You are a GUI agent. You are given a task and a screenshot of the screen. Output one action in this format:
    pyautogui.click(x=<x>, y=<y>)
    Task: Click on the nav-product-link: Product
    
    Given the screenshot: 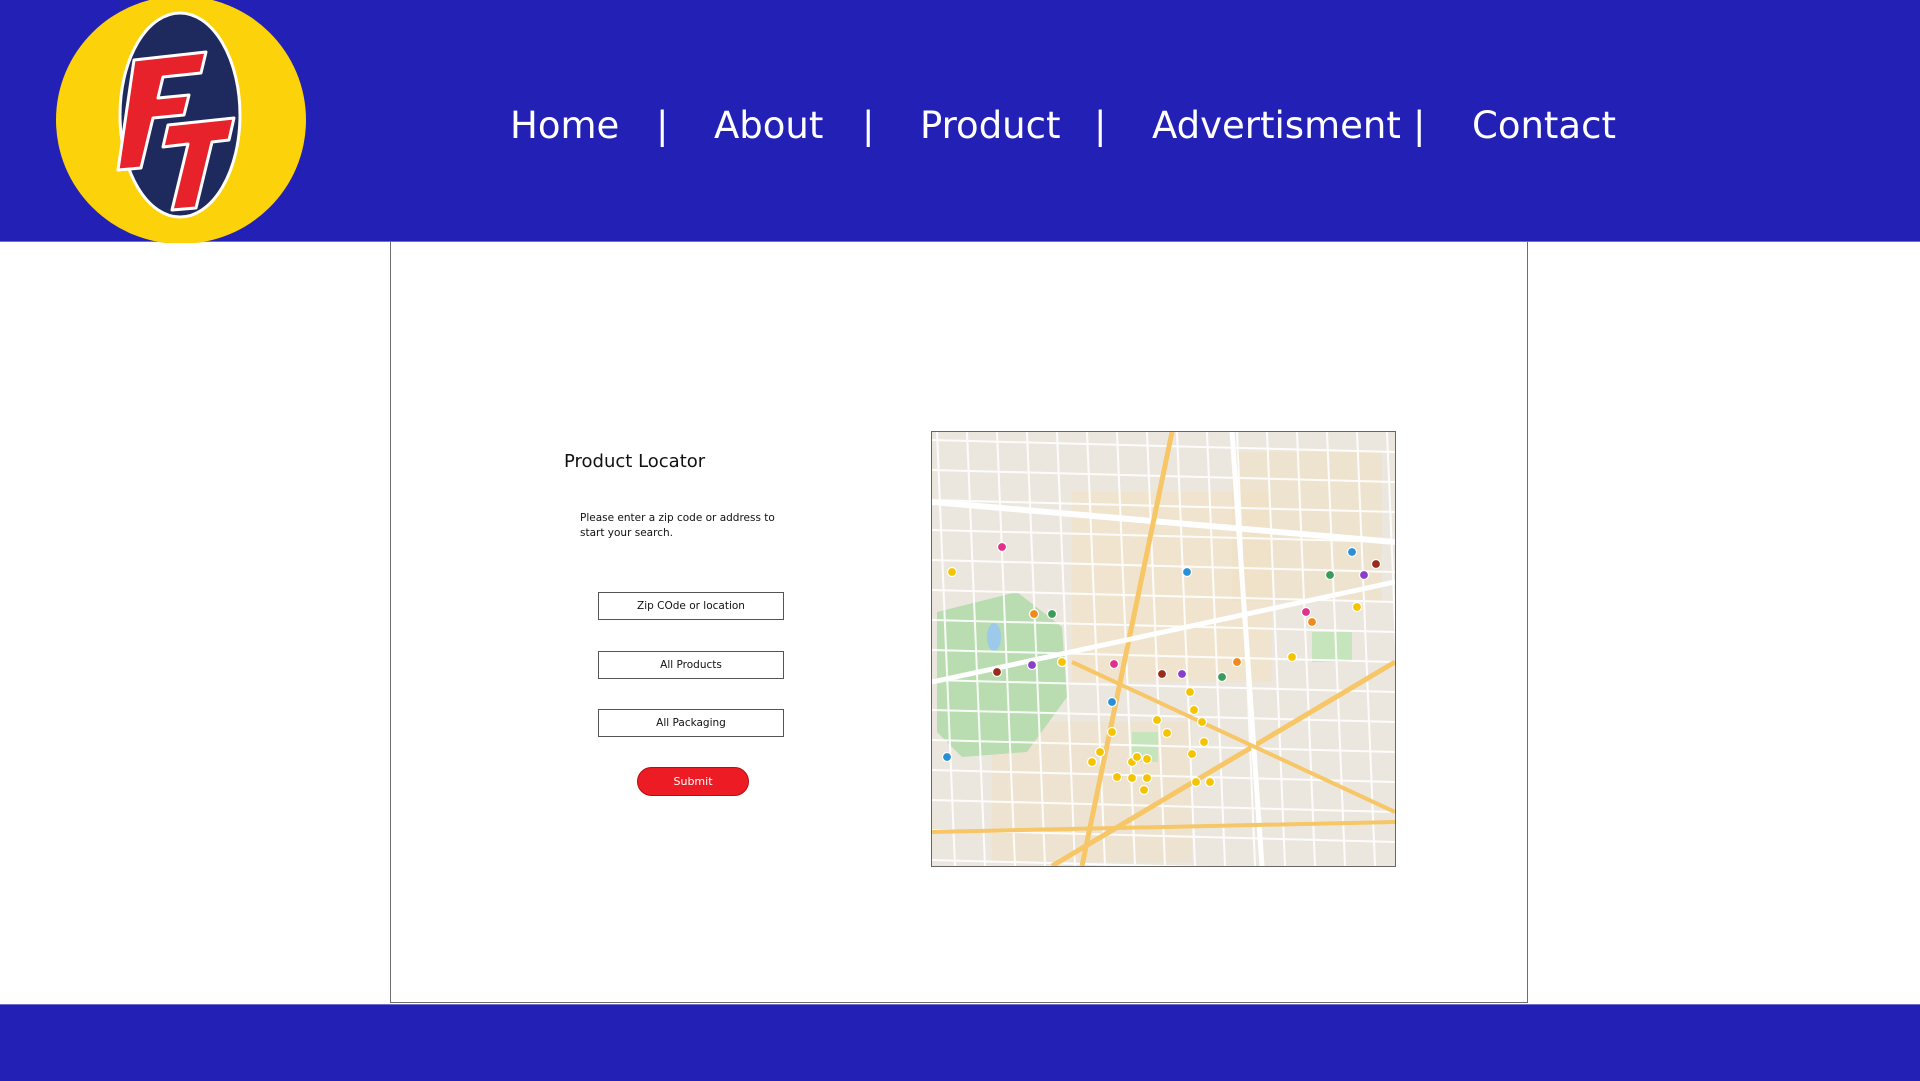 What is the action you would take?
    pyautogui.click(x=990, y=126)
    